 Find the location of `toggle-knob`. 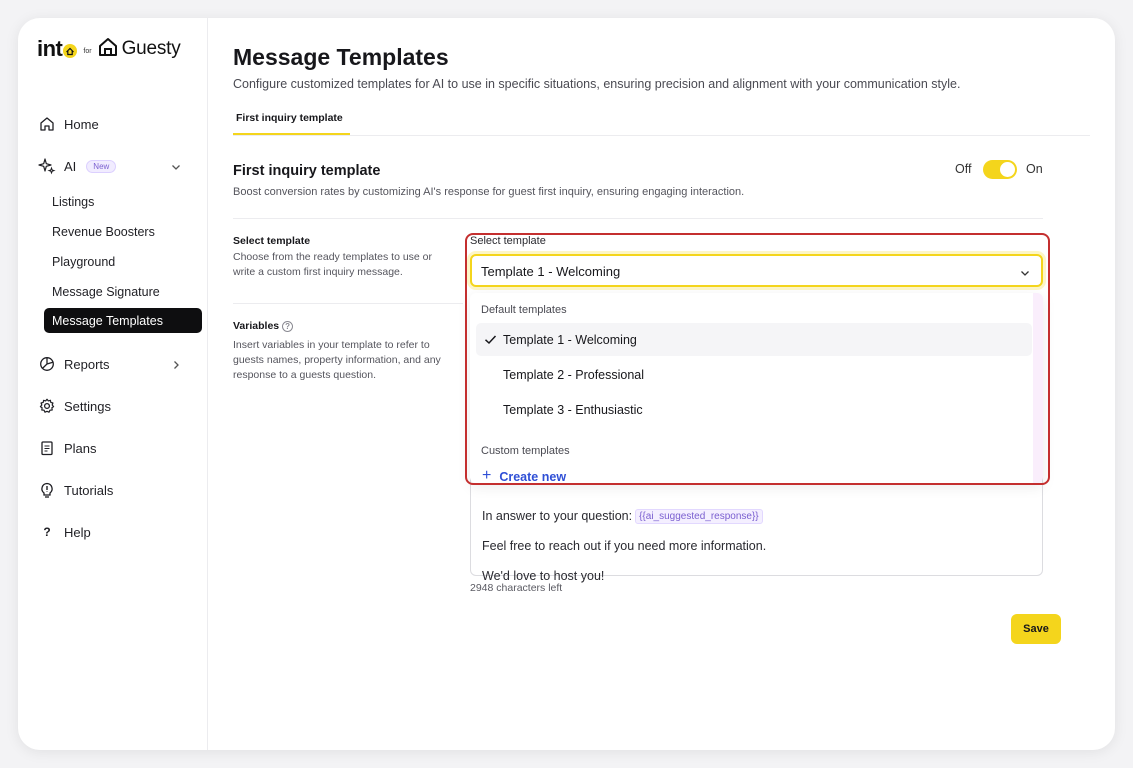

toggle-knob is located at coordinates (1007, 169).